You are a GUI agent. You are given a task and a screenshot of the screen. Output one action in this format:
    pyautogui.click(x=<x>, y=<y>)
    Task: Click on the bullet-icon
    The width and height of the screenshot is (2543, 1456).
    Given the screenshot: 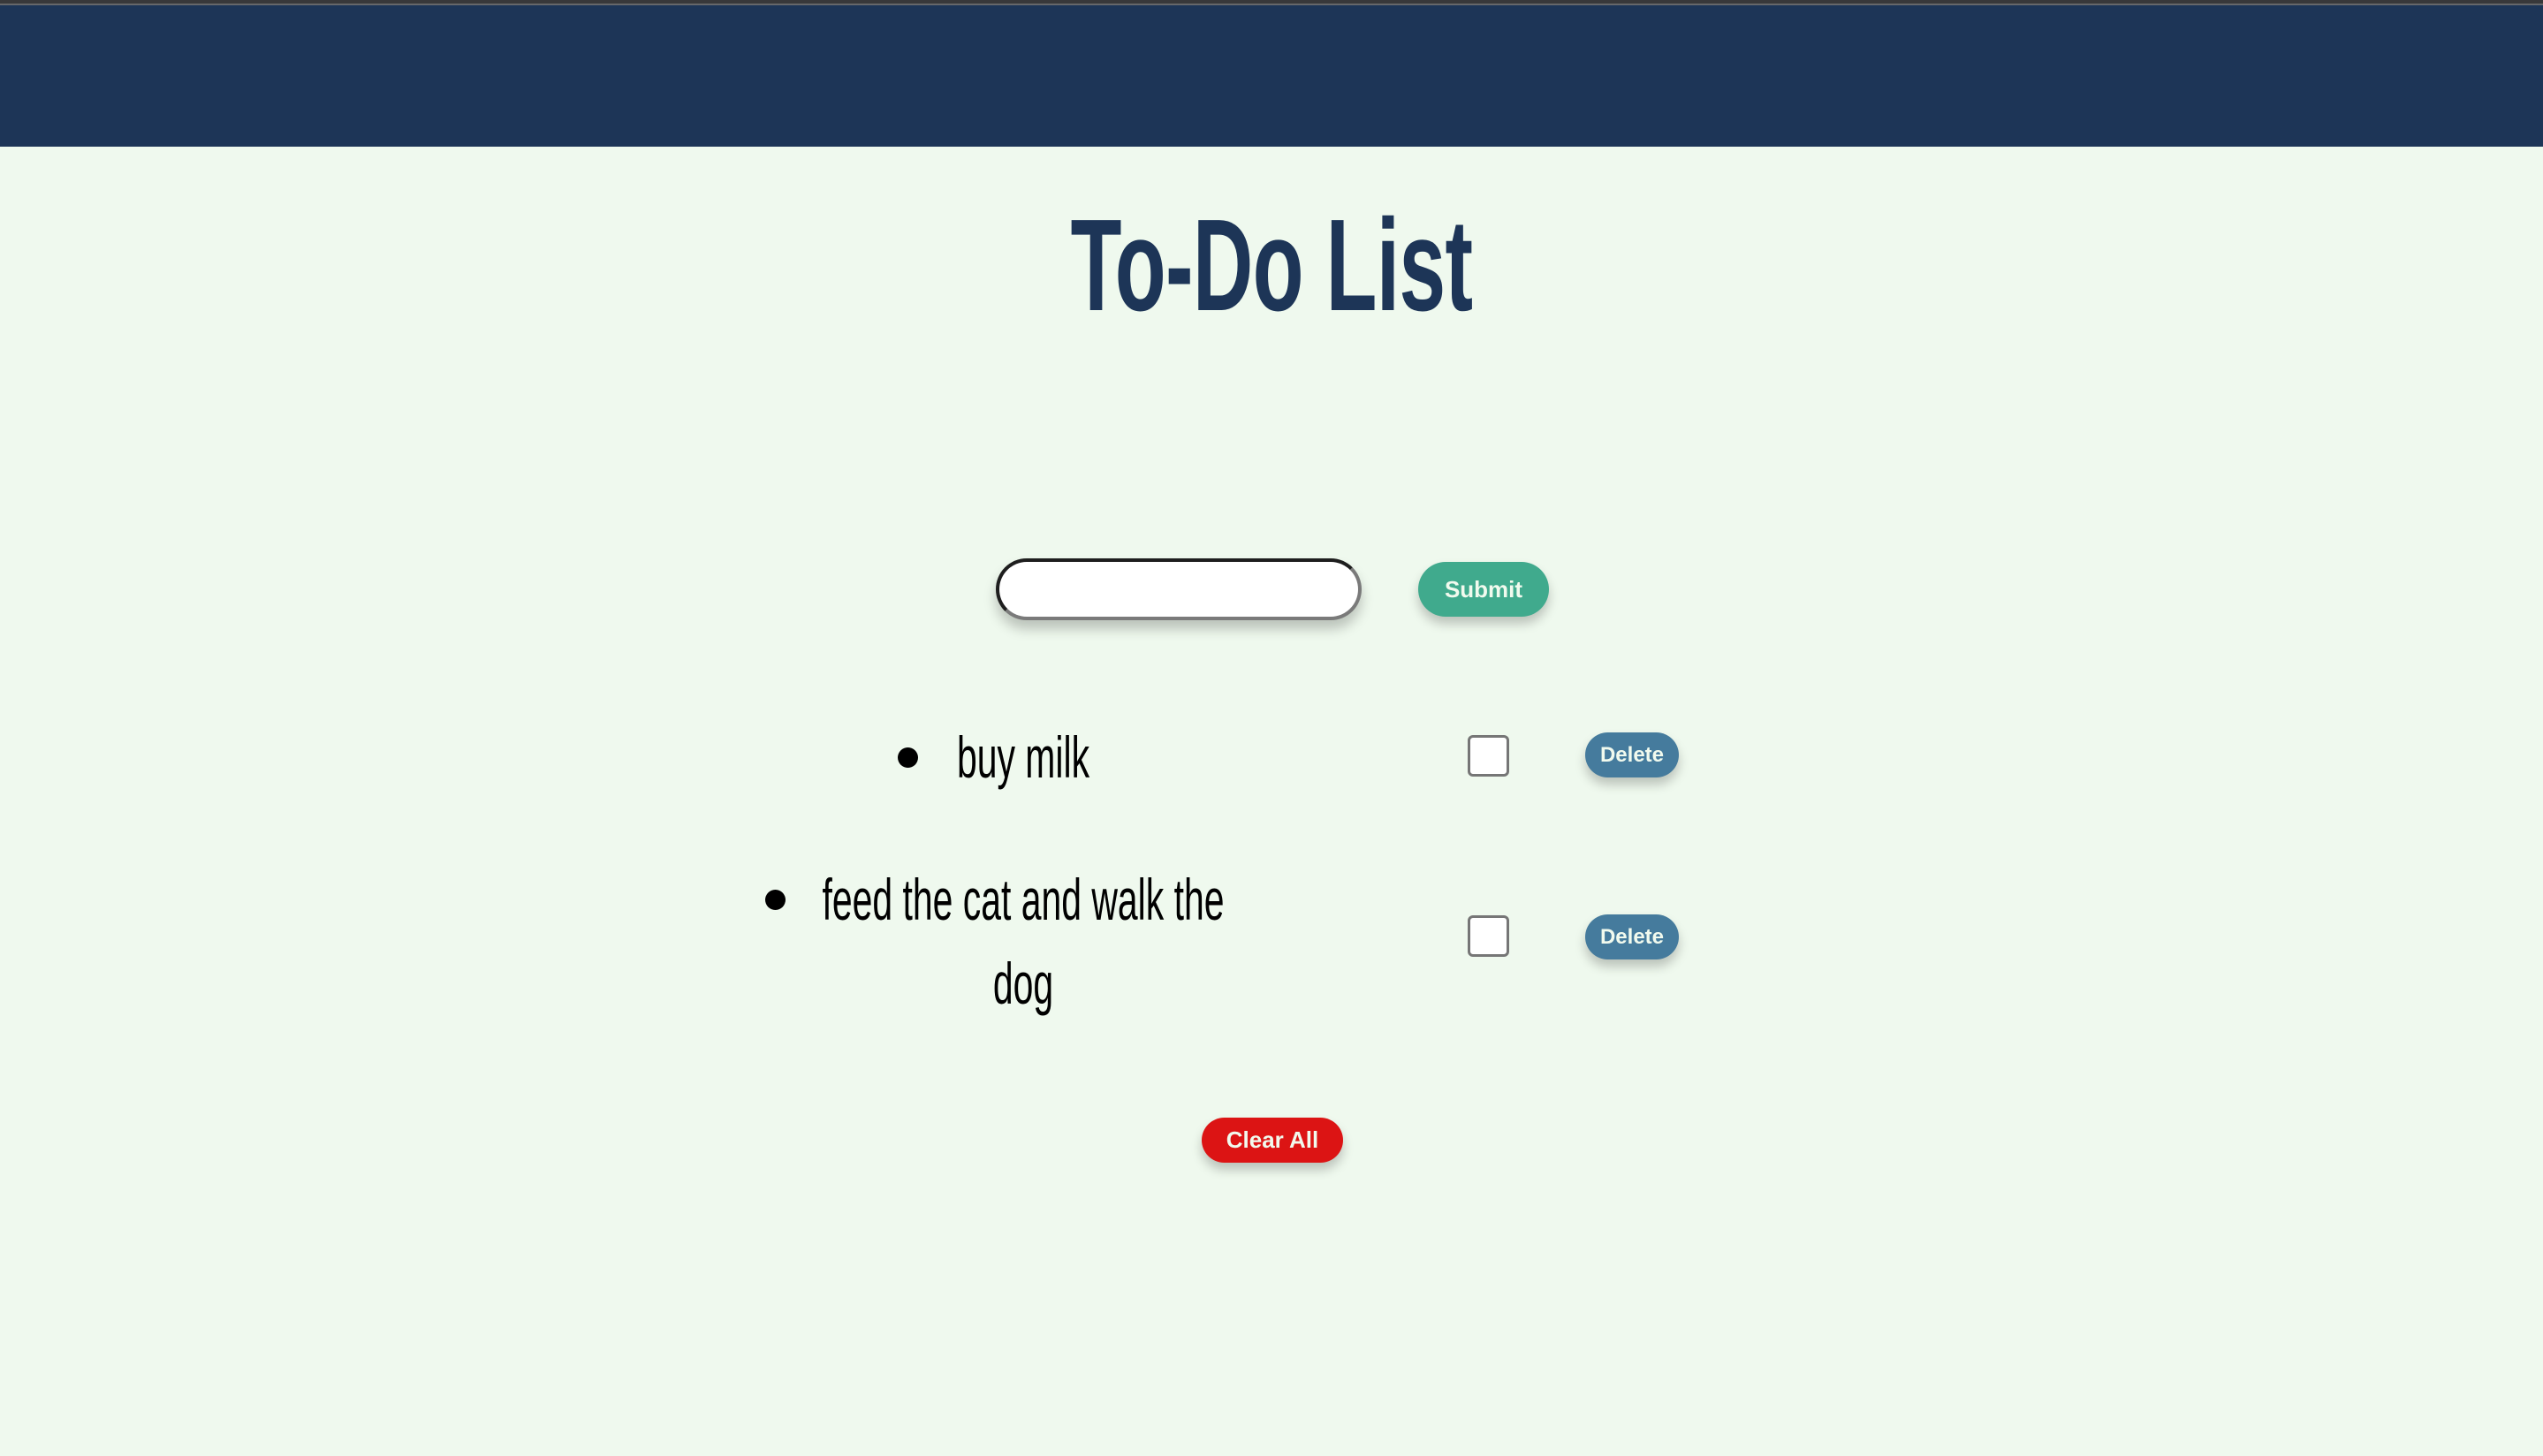 What is the action you would take?
    pyautogui.click(x=775, y=900)
    